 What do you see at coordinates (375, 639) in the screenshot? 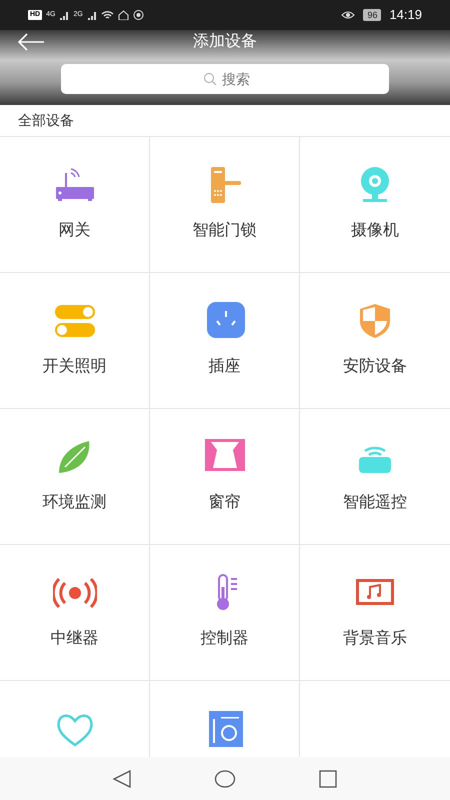
I see `device-label: 背景音乐` at bounding box center [375, 639].